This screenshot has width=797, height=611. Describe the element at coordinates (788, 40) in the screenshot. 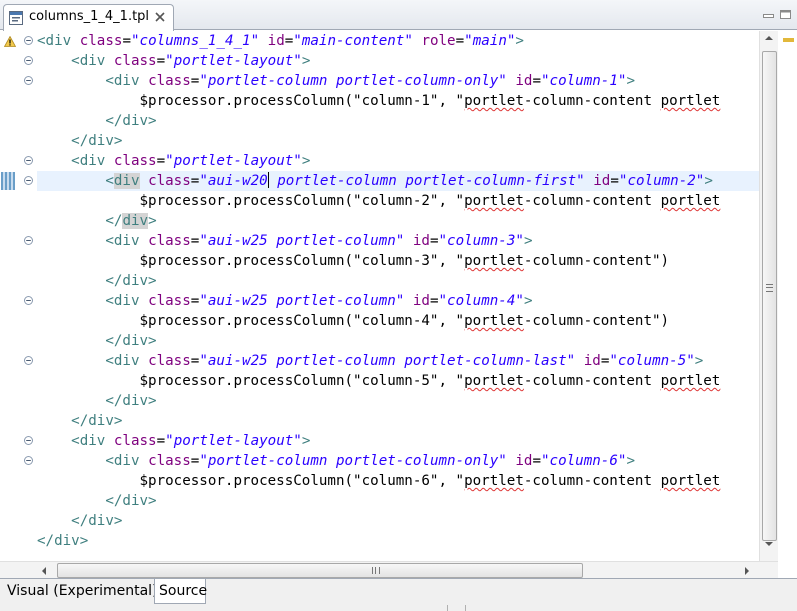

I see `warning-overview-marker` at that location.